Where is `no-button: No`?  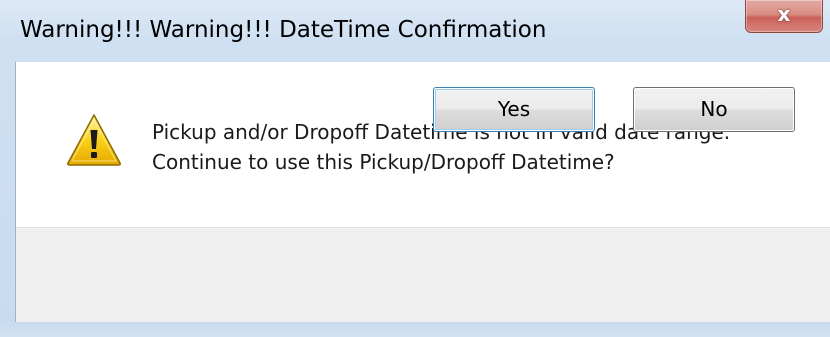 no-button: No is located at coordinates (714, 109).